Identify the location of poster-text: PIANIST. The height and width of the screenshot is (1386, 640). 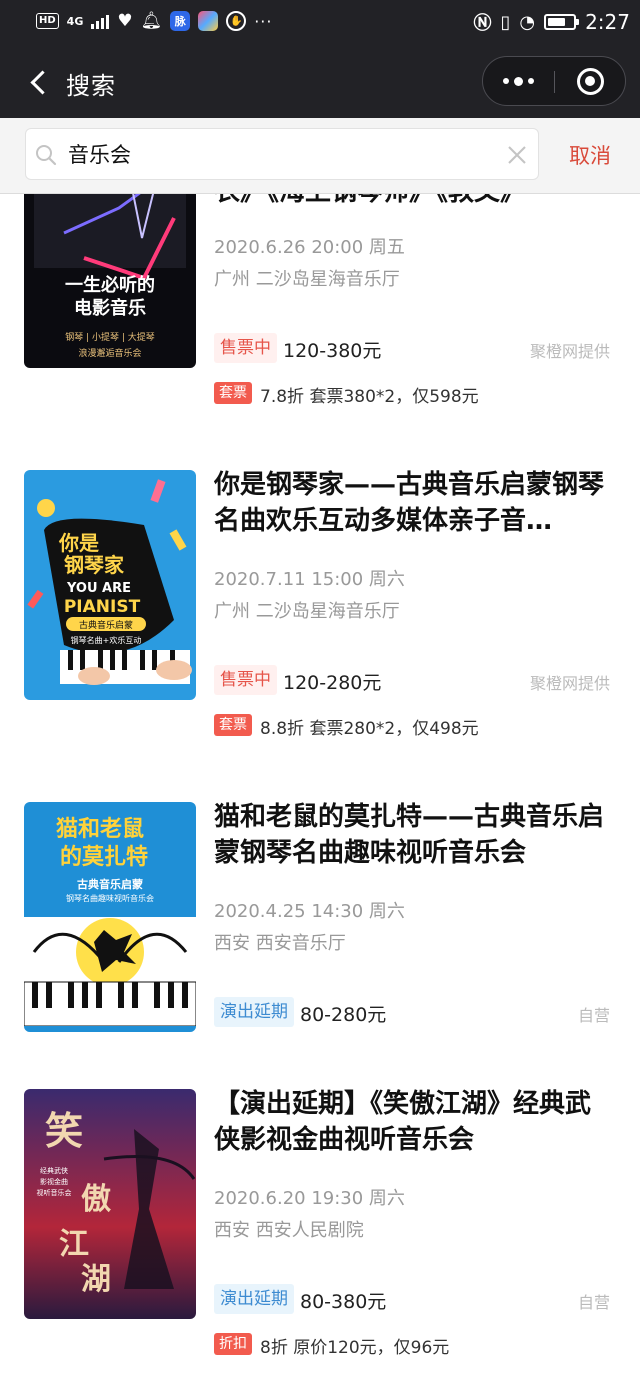
(102, 607).